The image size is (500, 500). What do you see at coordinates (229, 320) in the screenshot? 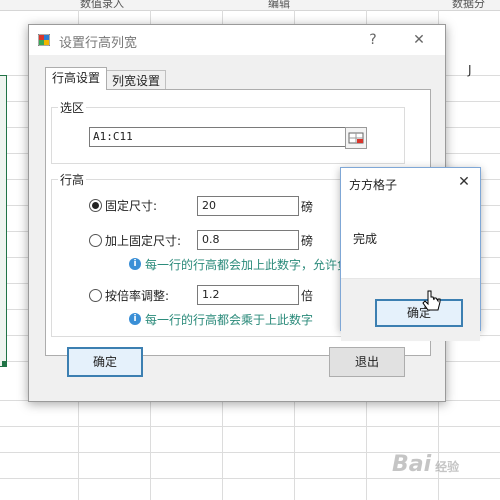
I see `multiply-hint: 每一行的行高都会乘于上此数字` at bounding box center [229, 320].